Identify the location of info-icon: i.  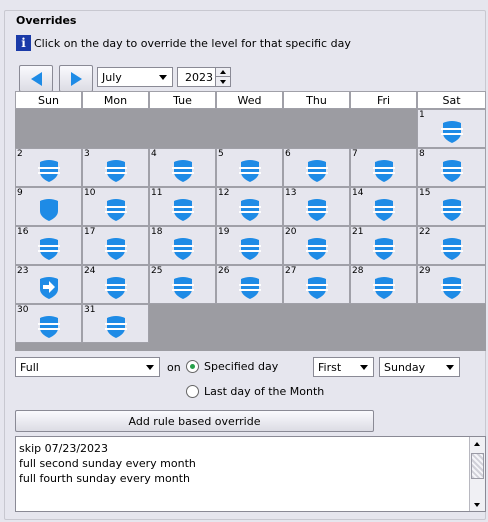
(23, 43).